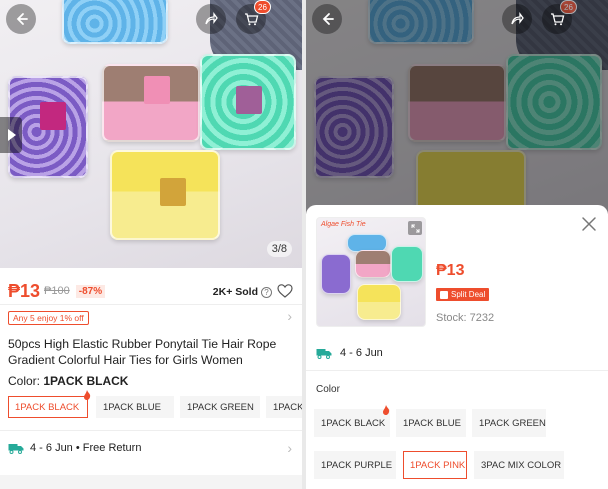  I want to click on original-price: ₱100, so click(57, 291).